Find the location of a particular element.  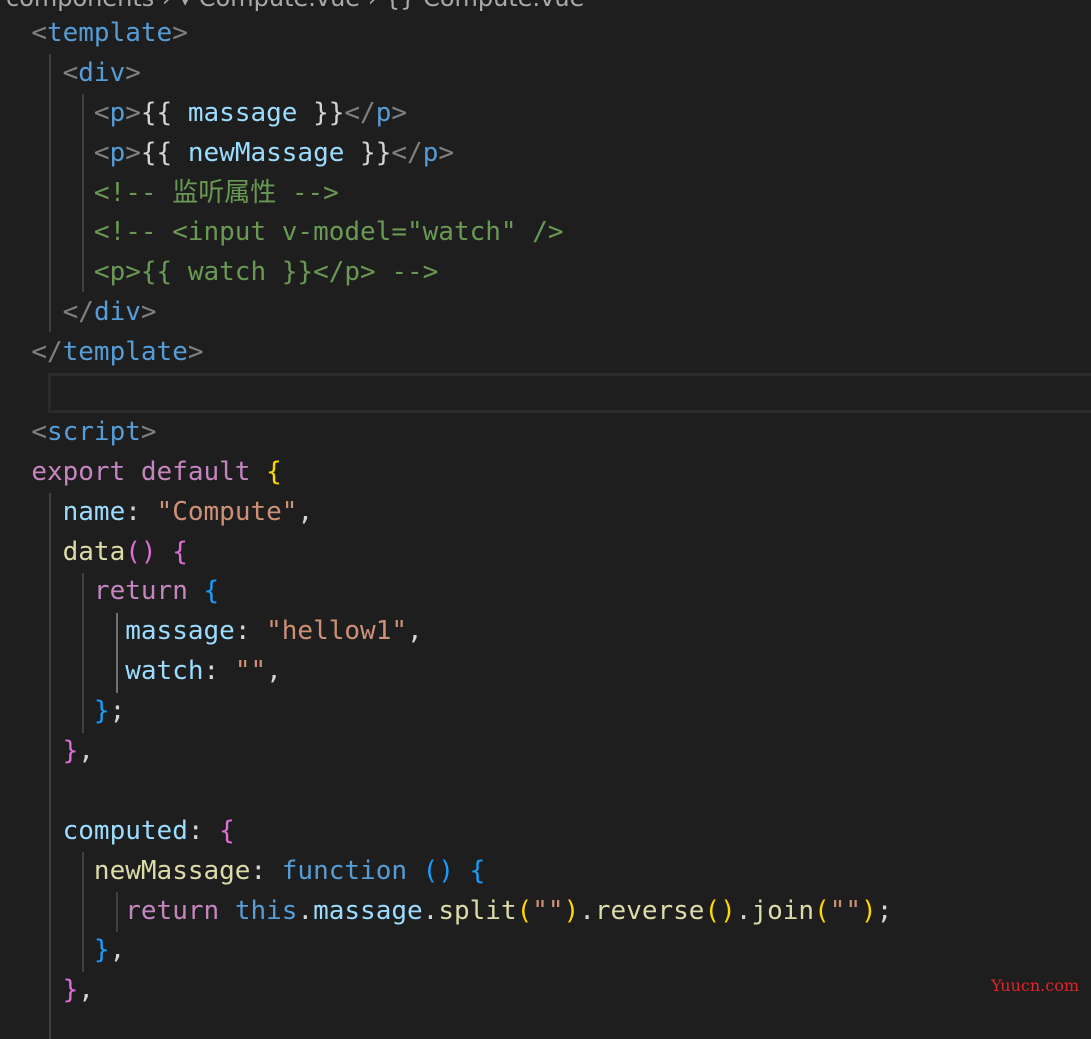

code-token: export is located at coordinates (78, 471).